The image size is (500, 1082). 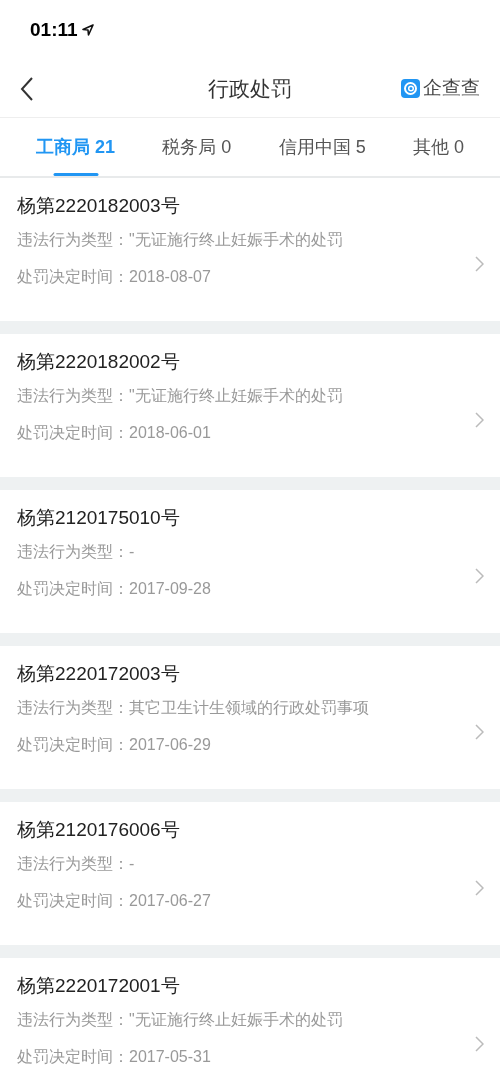 I want to click on record-title: 杨第2120176006号, so click(x=99, y=830).